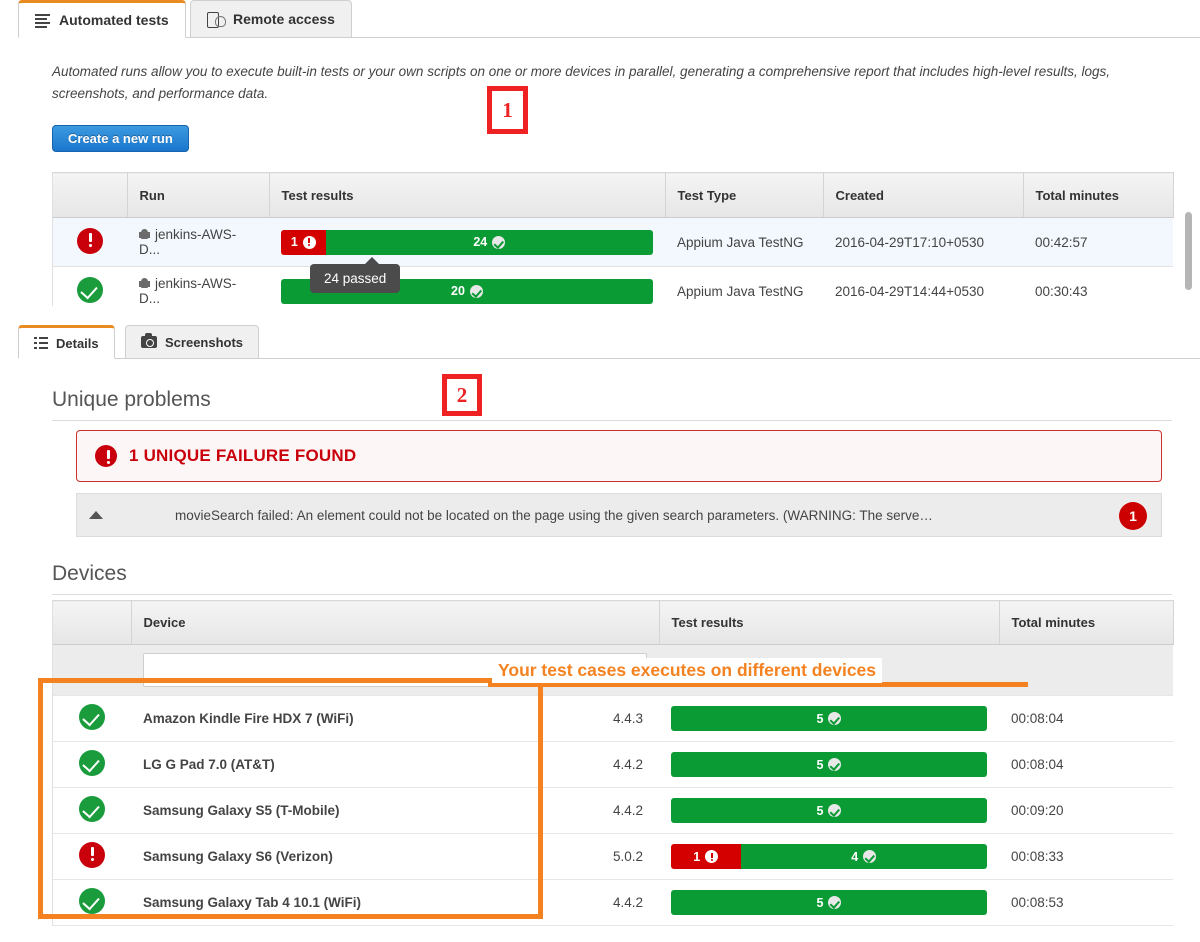  What do you see at coordinates (1086, 718) in the screenshot?
I see `device-total-minutes-cell: 00:08:04` at bounding box center [1086, 718].